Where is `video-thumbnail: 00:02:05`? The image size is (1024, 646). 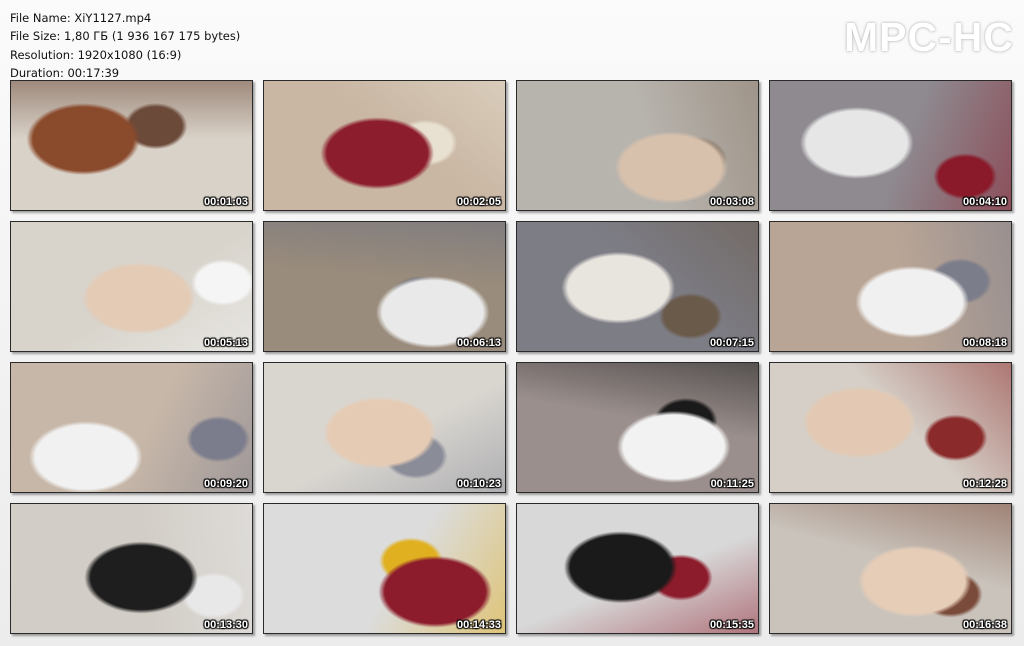
video-thumbnail: 00:02:05 is located at coordinates (384, 145).